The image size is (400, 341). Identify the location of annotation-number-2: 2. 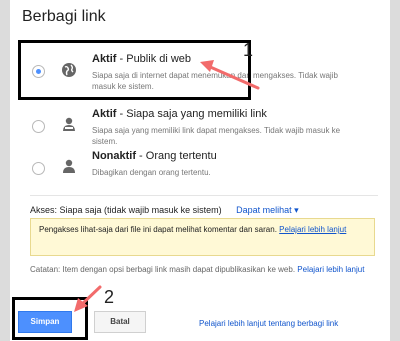
(109, 297).